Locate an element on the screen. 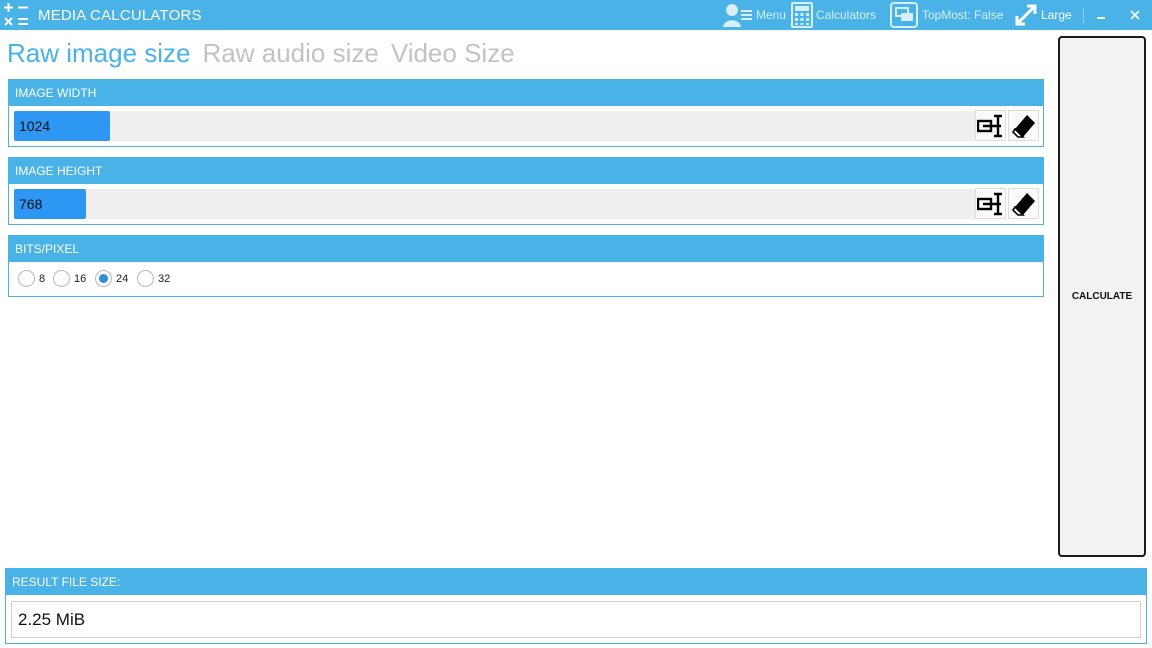  image-height-group: IMAGE HEIGHT 768 is located at coordinates (526, 191).